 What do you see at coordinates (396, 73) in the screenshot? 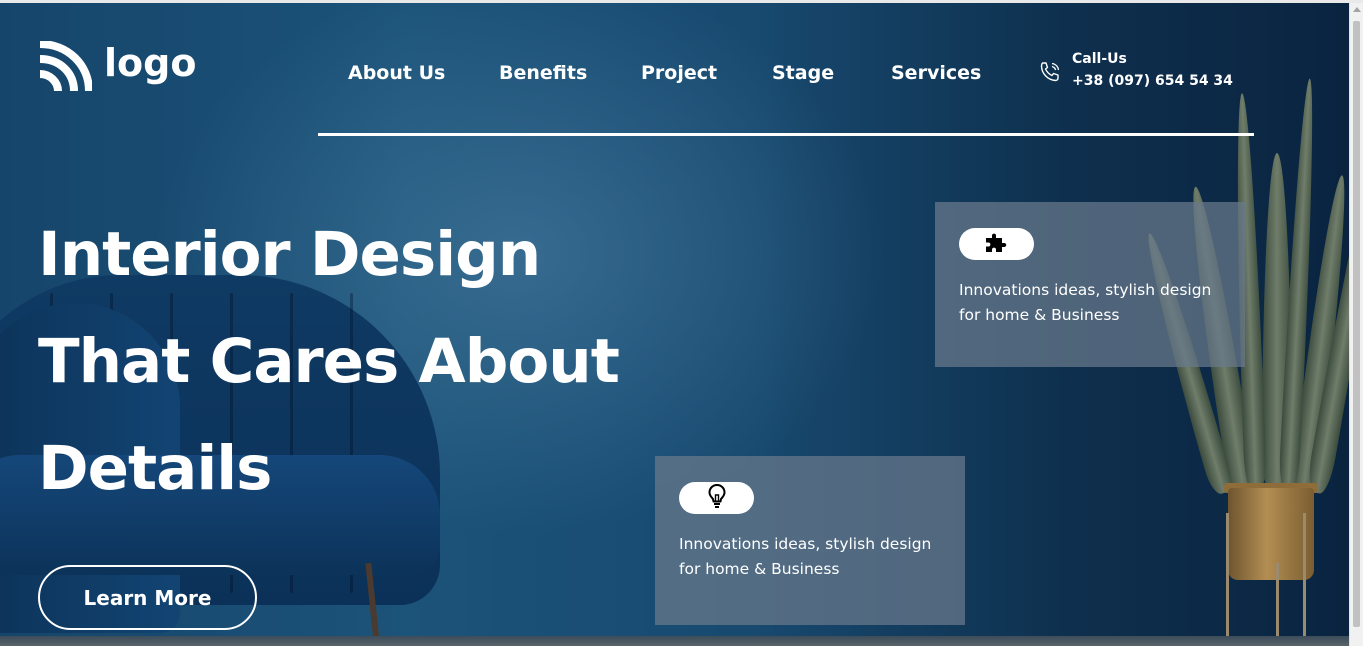
I see `nav-item-about-us: About Us` at bounding box center [396, 73].